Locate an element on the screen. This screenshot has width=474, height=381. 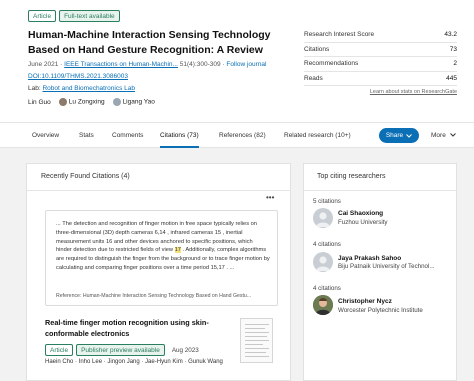
publisher-preview-badge: Publisher preview available is located at coordinates (120, 350).